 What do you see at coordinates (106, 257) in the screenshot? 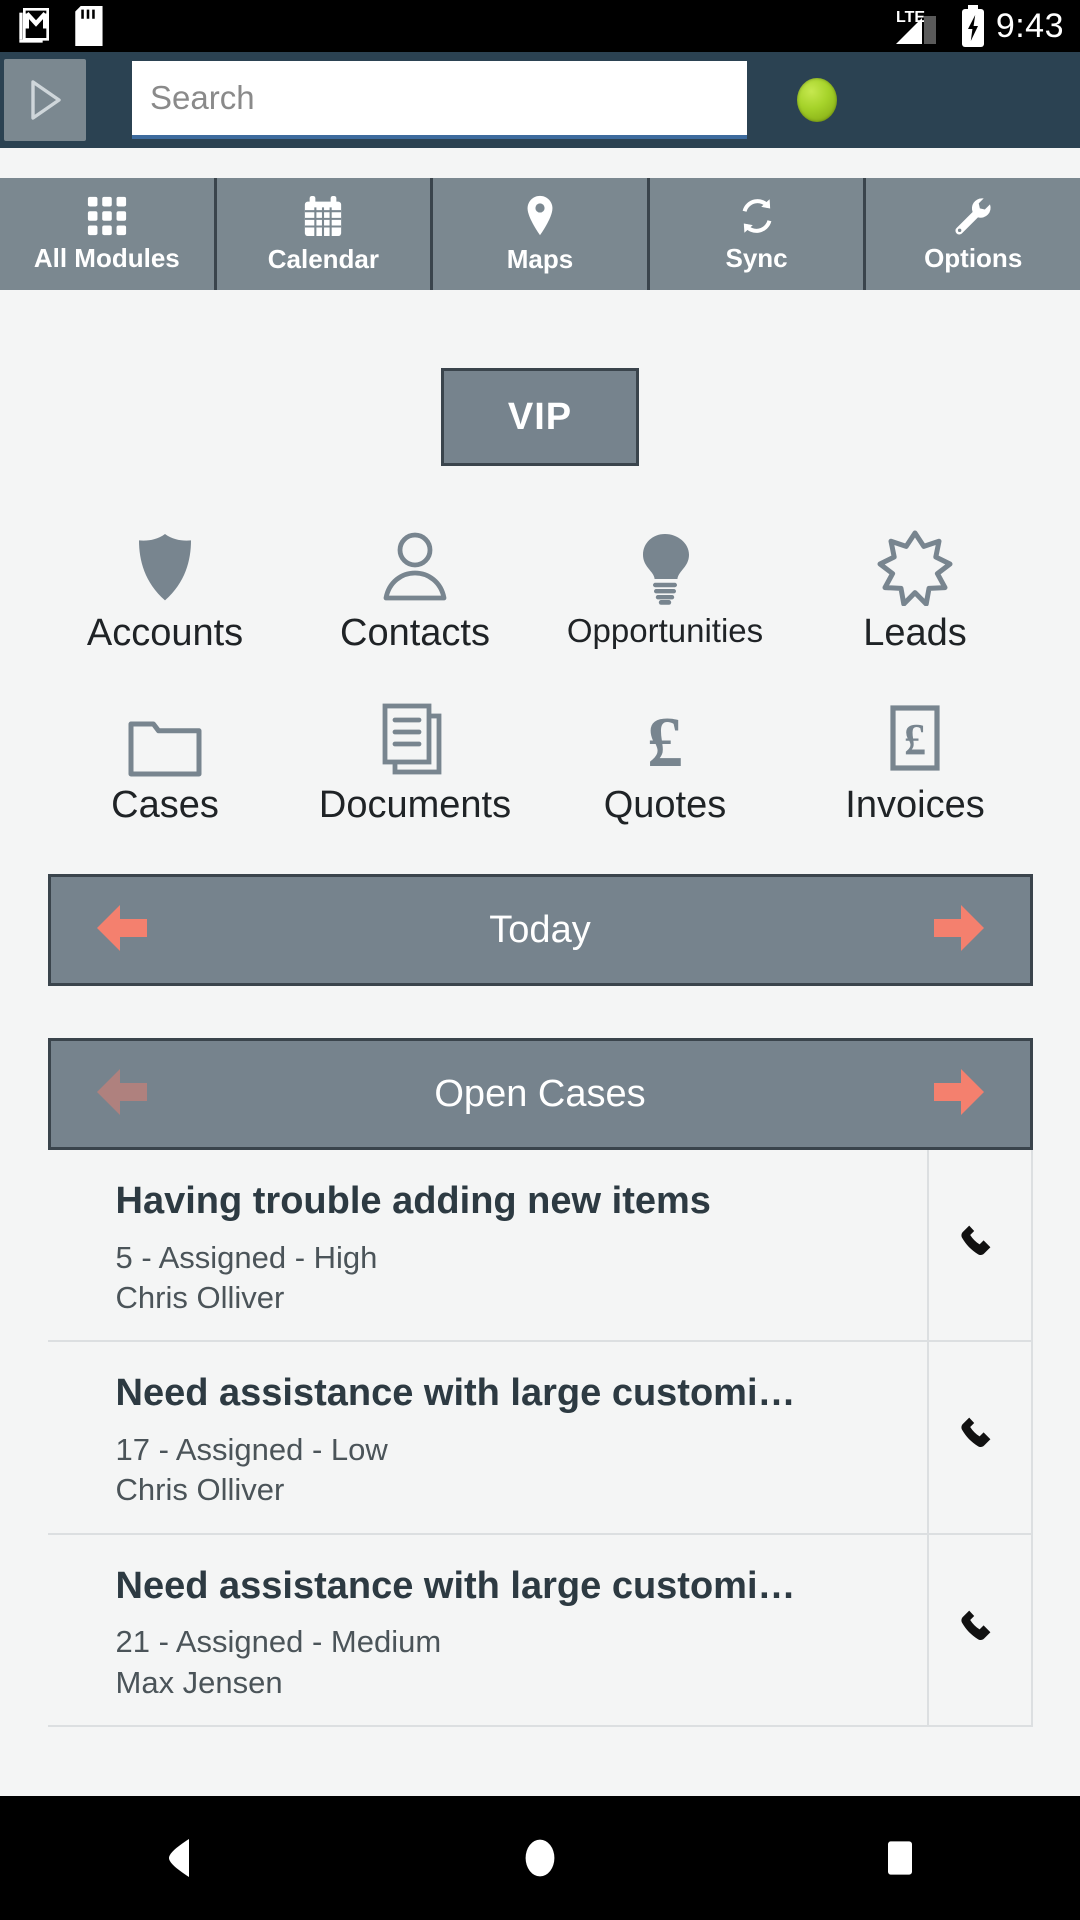
I see `tab-label: All Modules` at bounding box center [106, 257].